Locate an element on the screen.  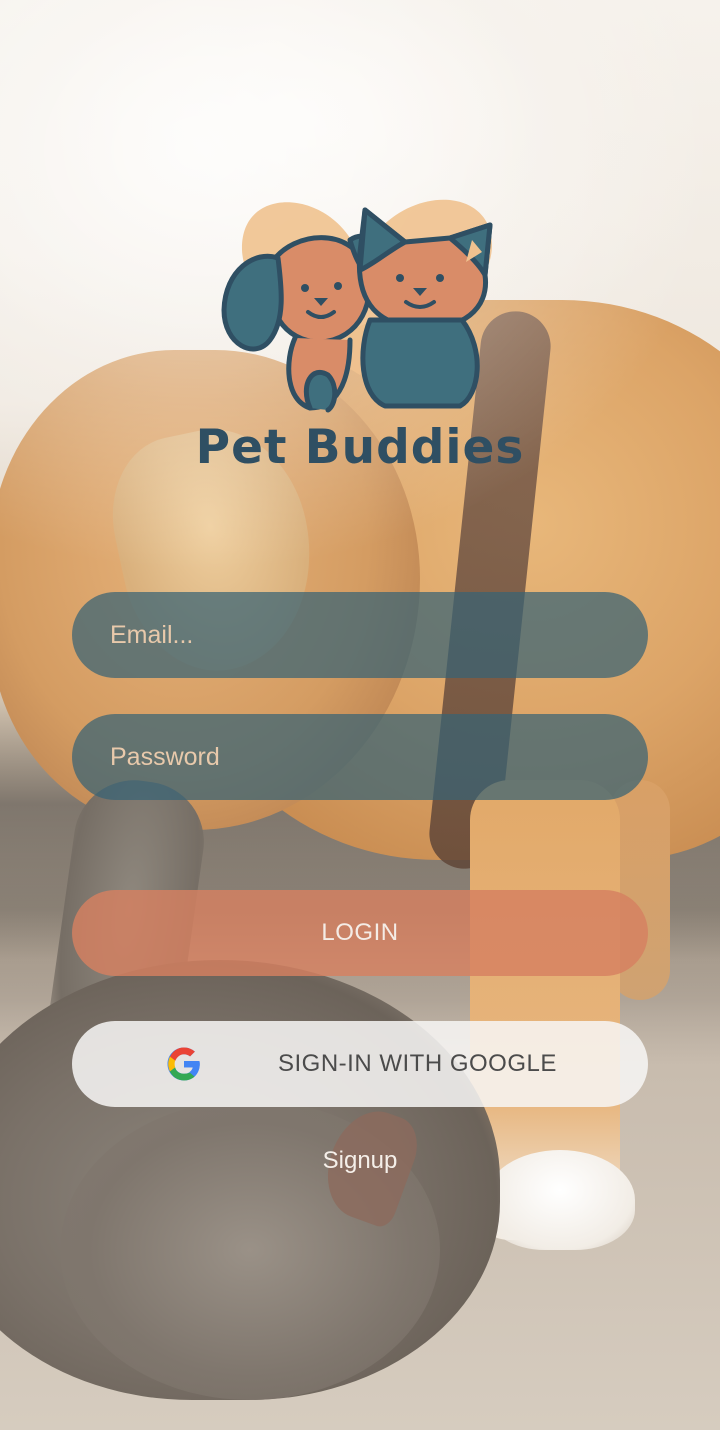
login-button: LOGIN is located at coordinates (360, 933).